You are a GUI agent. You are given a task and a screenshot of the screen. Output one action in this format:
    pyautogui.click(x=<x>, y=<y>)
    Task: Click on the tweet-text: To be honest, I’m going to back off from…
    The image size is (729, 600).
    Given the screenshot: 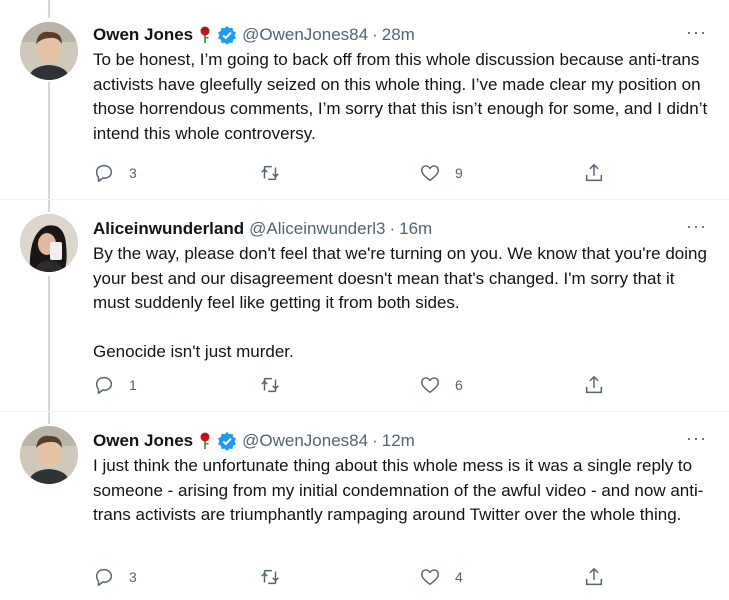 What is the action you would take?
    pyautogui.click(x=403, y=97)
    